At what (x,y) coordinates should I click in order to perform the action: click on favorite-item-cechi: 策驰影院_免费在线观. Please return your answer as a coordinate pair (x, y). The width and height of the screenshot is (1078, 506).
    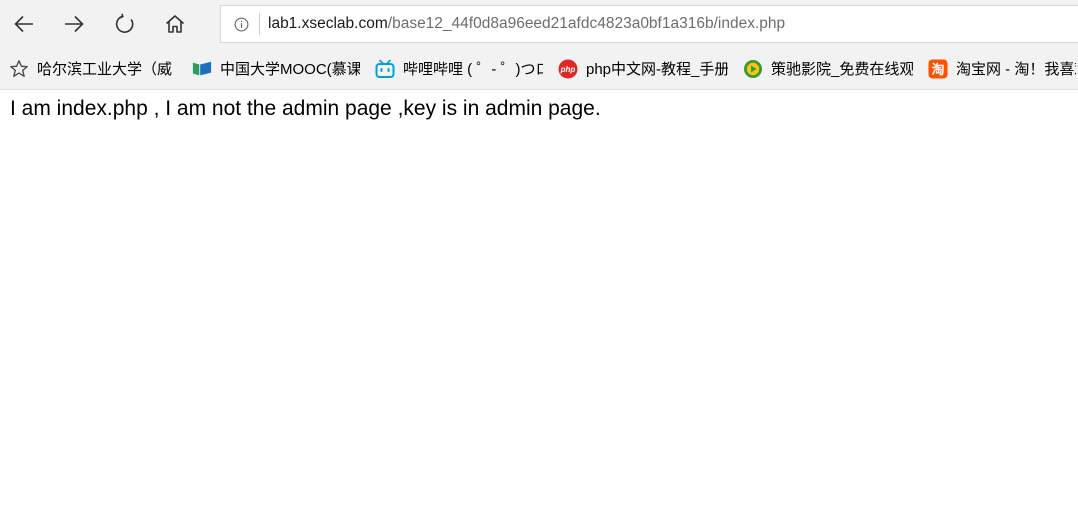
    Looking at the image, I should click on (828, 68).